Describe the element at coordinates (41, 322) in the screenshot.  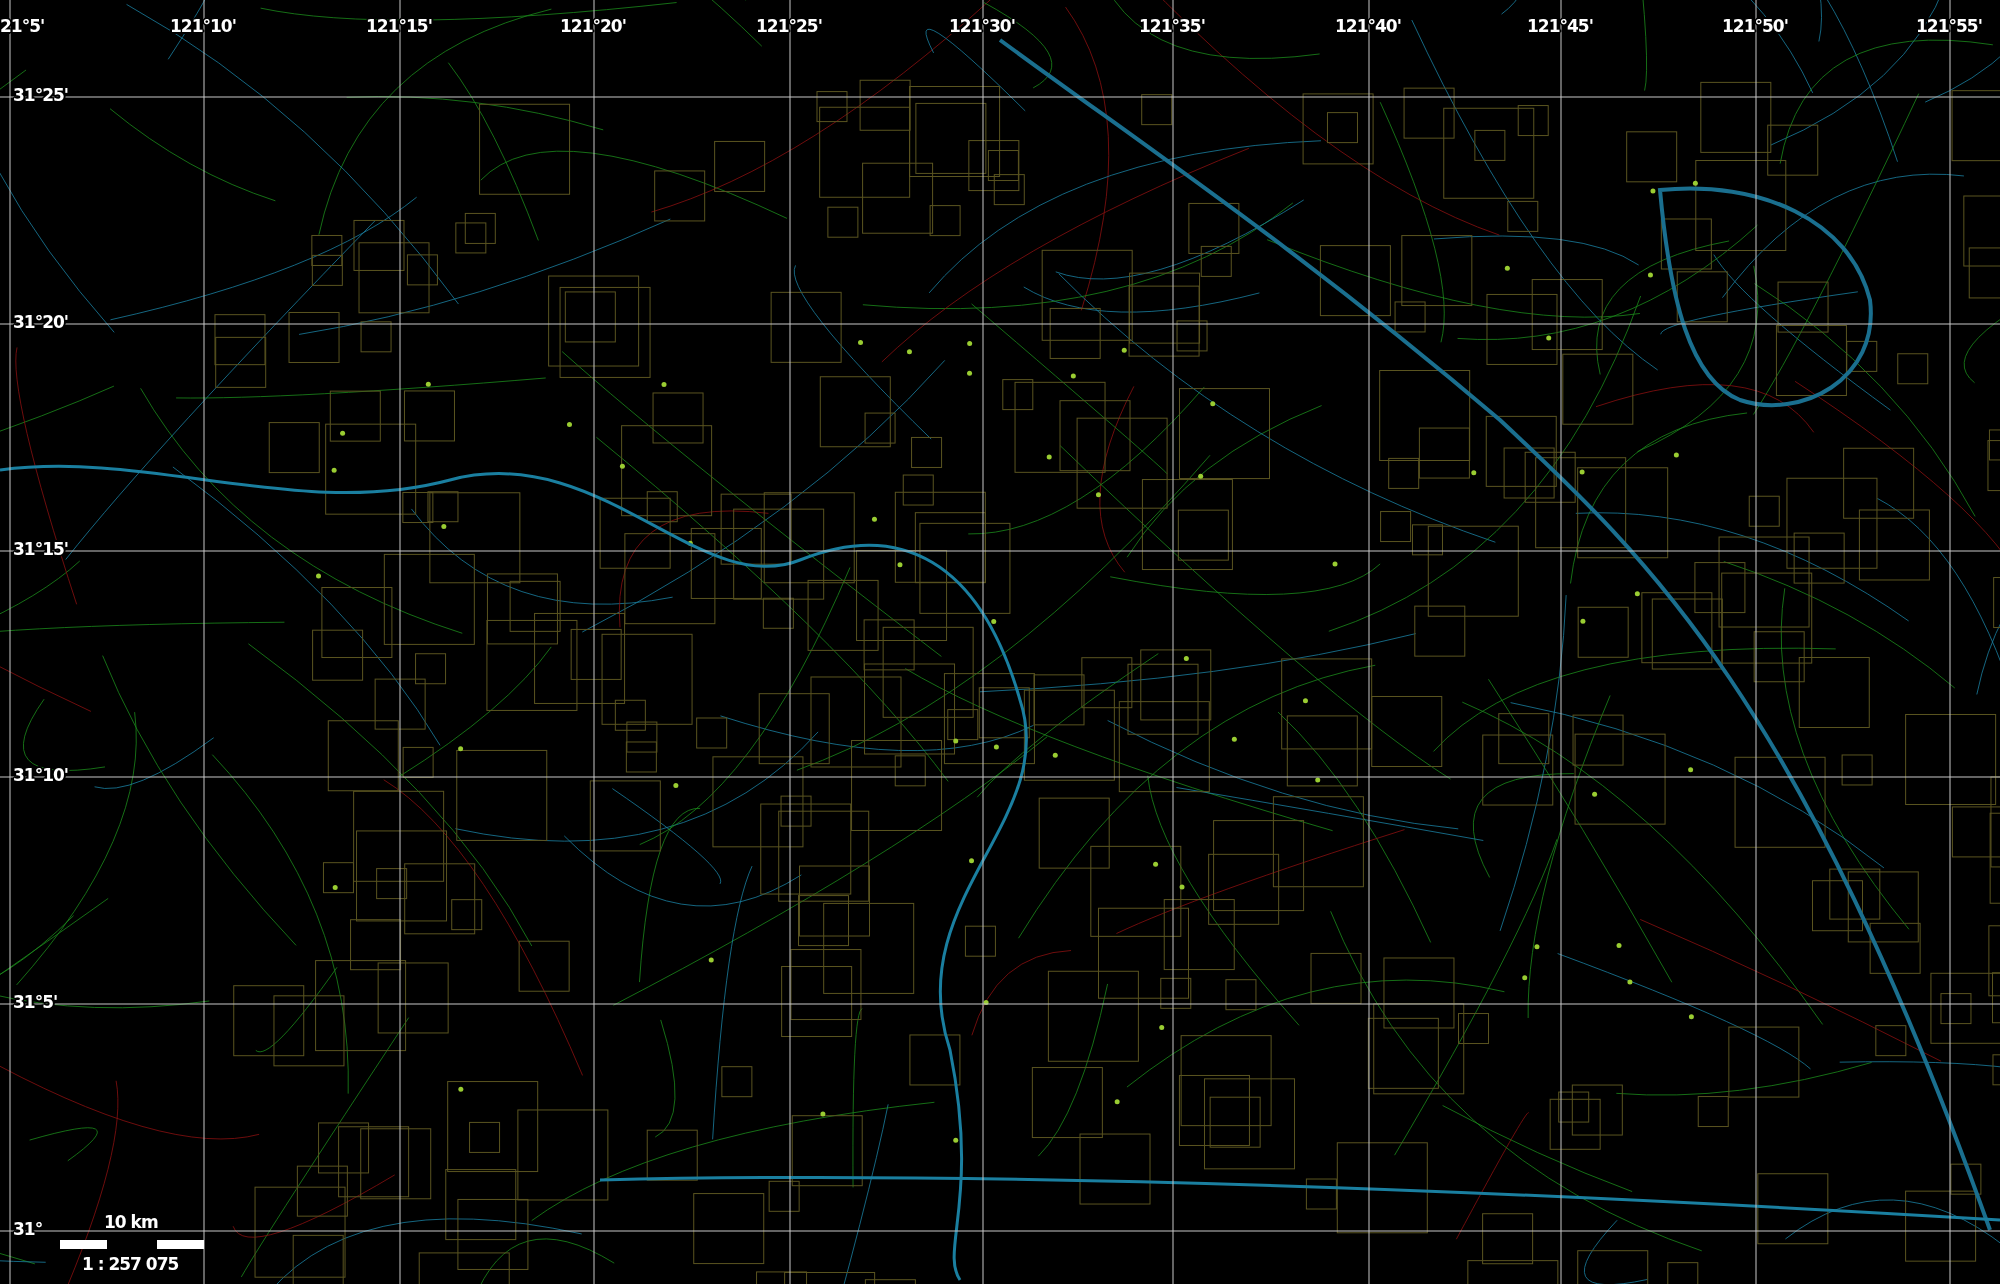
I see `latitude-label: 31°20'` at that location.